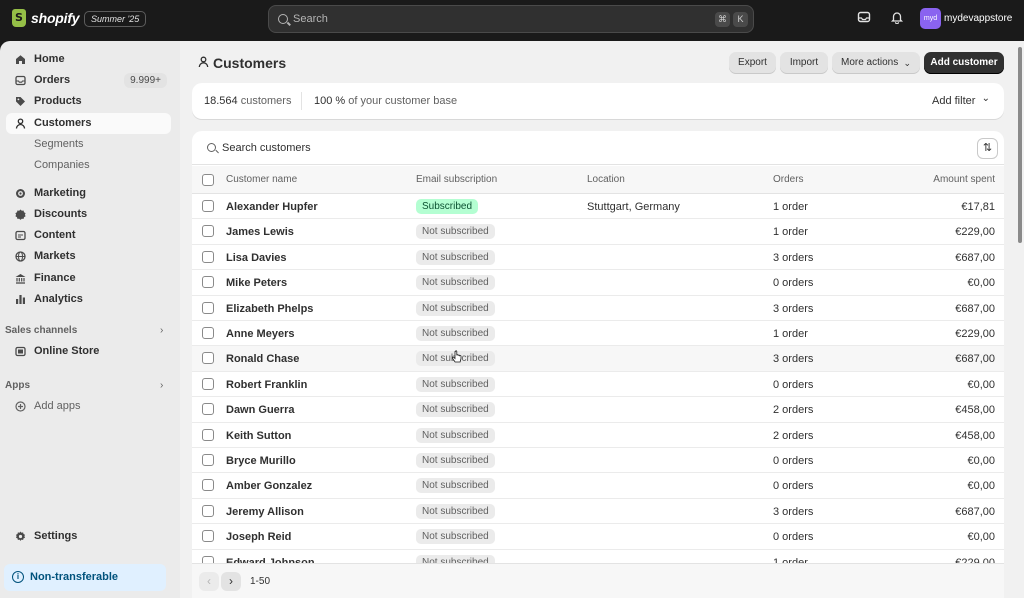 The width and height of the screenshot is (1024, 598). What do you see at coordinates (88, 536) in the screenshot?
I see `sidebar-item-settings: Settings` at bounding box center [88, 536].